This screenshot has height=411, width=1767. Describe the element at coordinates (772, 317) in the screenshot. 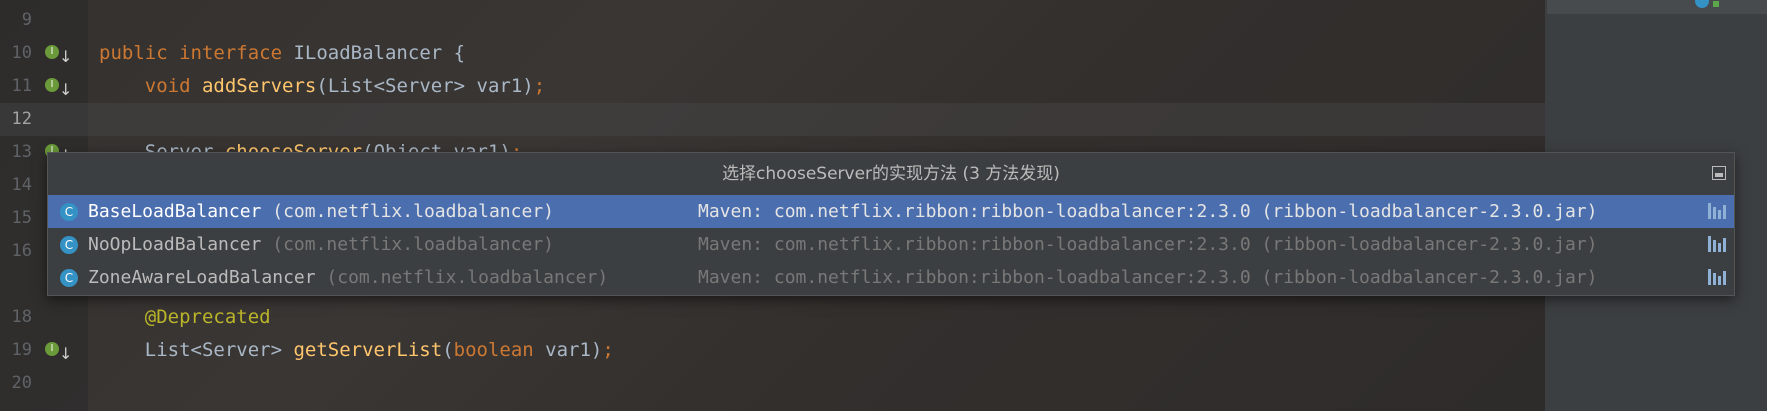

I see `code-line: 18 @Deprecated` at that location.